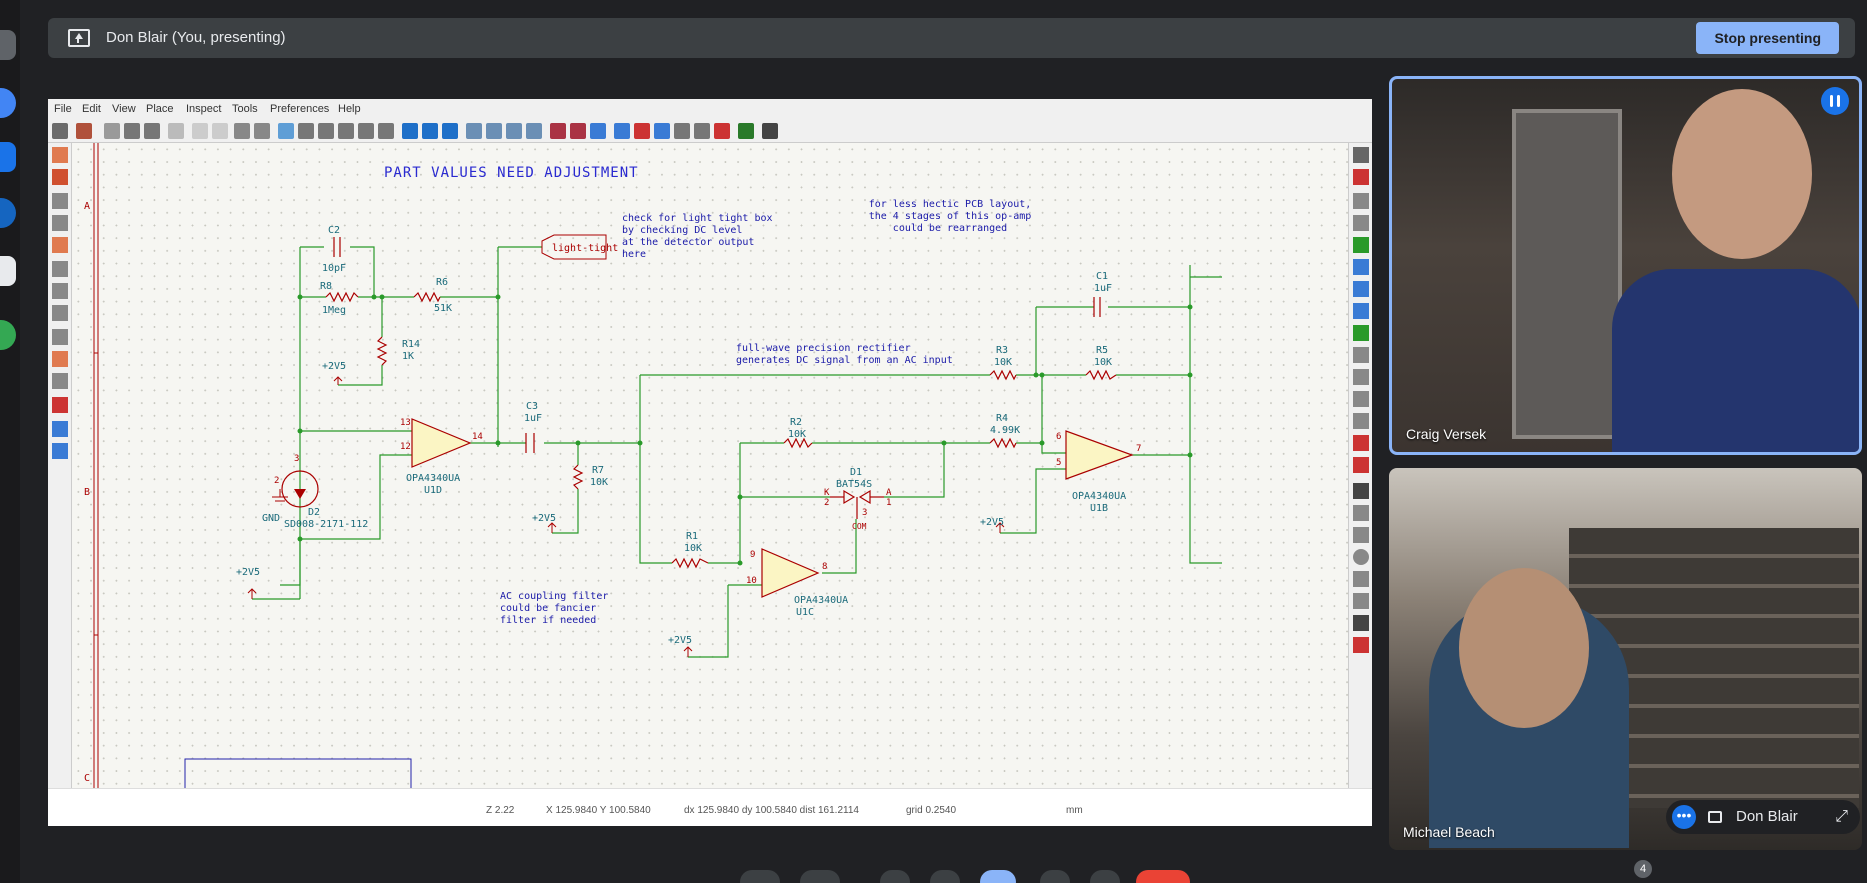 The height and width of the screenshot is (883, 1867). What do you see at coordinates (578, 131) in the screenshot?
I see `symbol-browser-icon` at bounding box center [578, 131].